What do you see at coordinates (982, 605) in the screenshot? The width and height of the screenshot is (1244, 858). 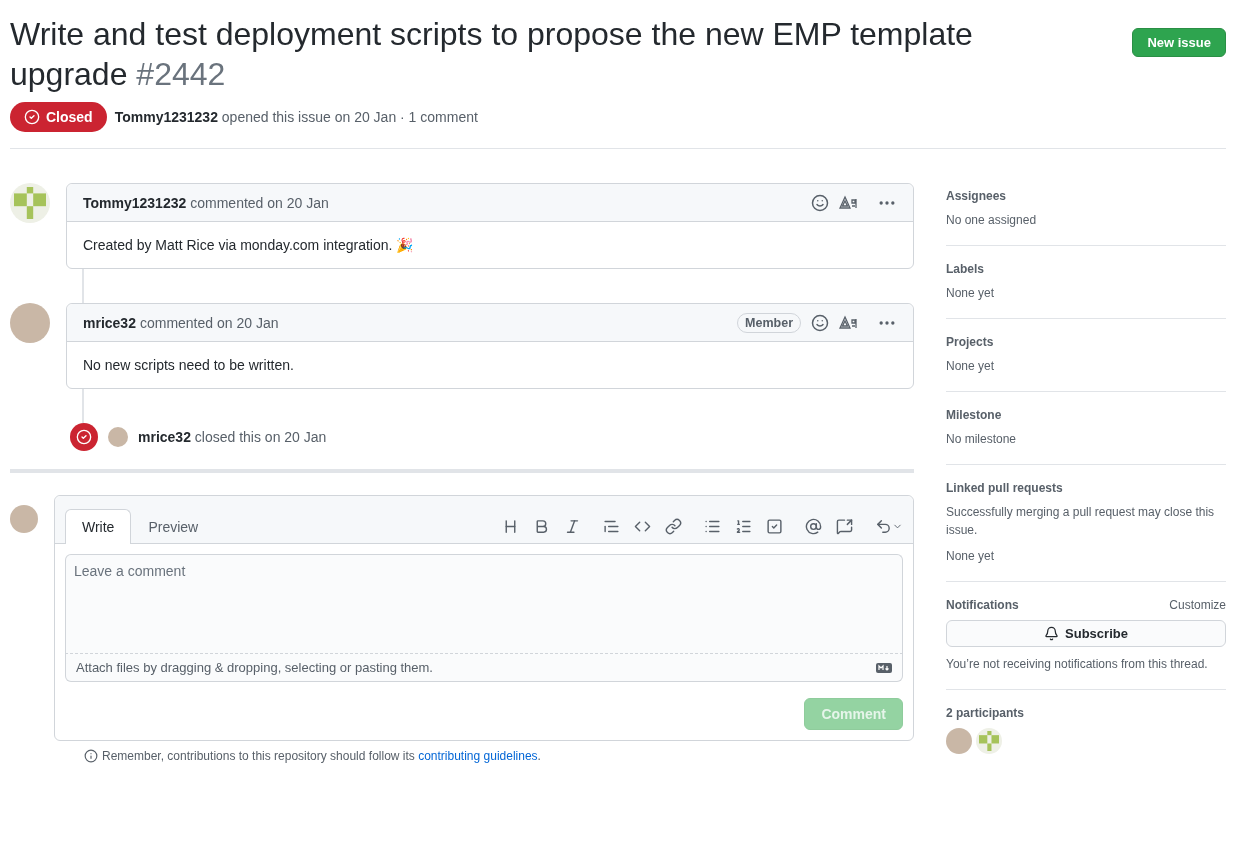 I see `section-heading: Notifications` at bounding box center [982, 605].